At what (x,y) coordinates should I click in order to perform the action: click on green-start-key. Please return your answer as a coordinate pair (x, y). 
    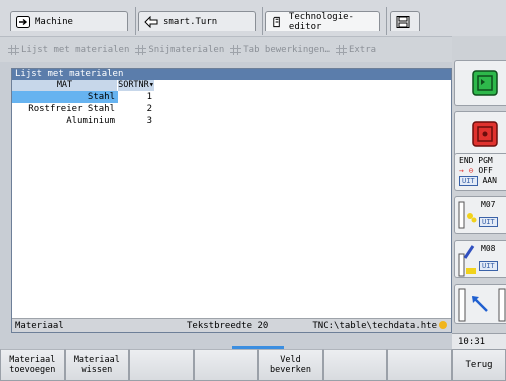
    Looking at the image, I should click on (480, 83).